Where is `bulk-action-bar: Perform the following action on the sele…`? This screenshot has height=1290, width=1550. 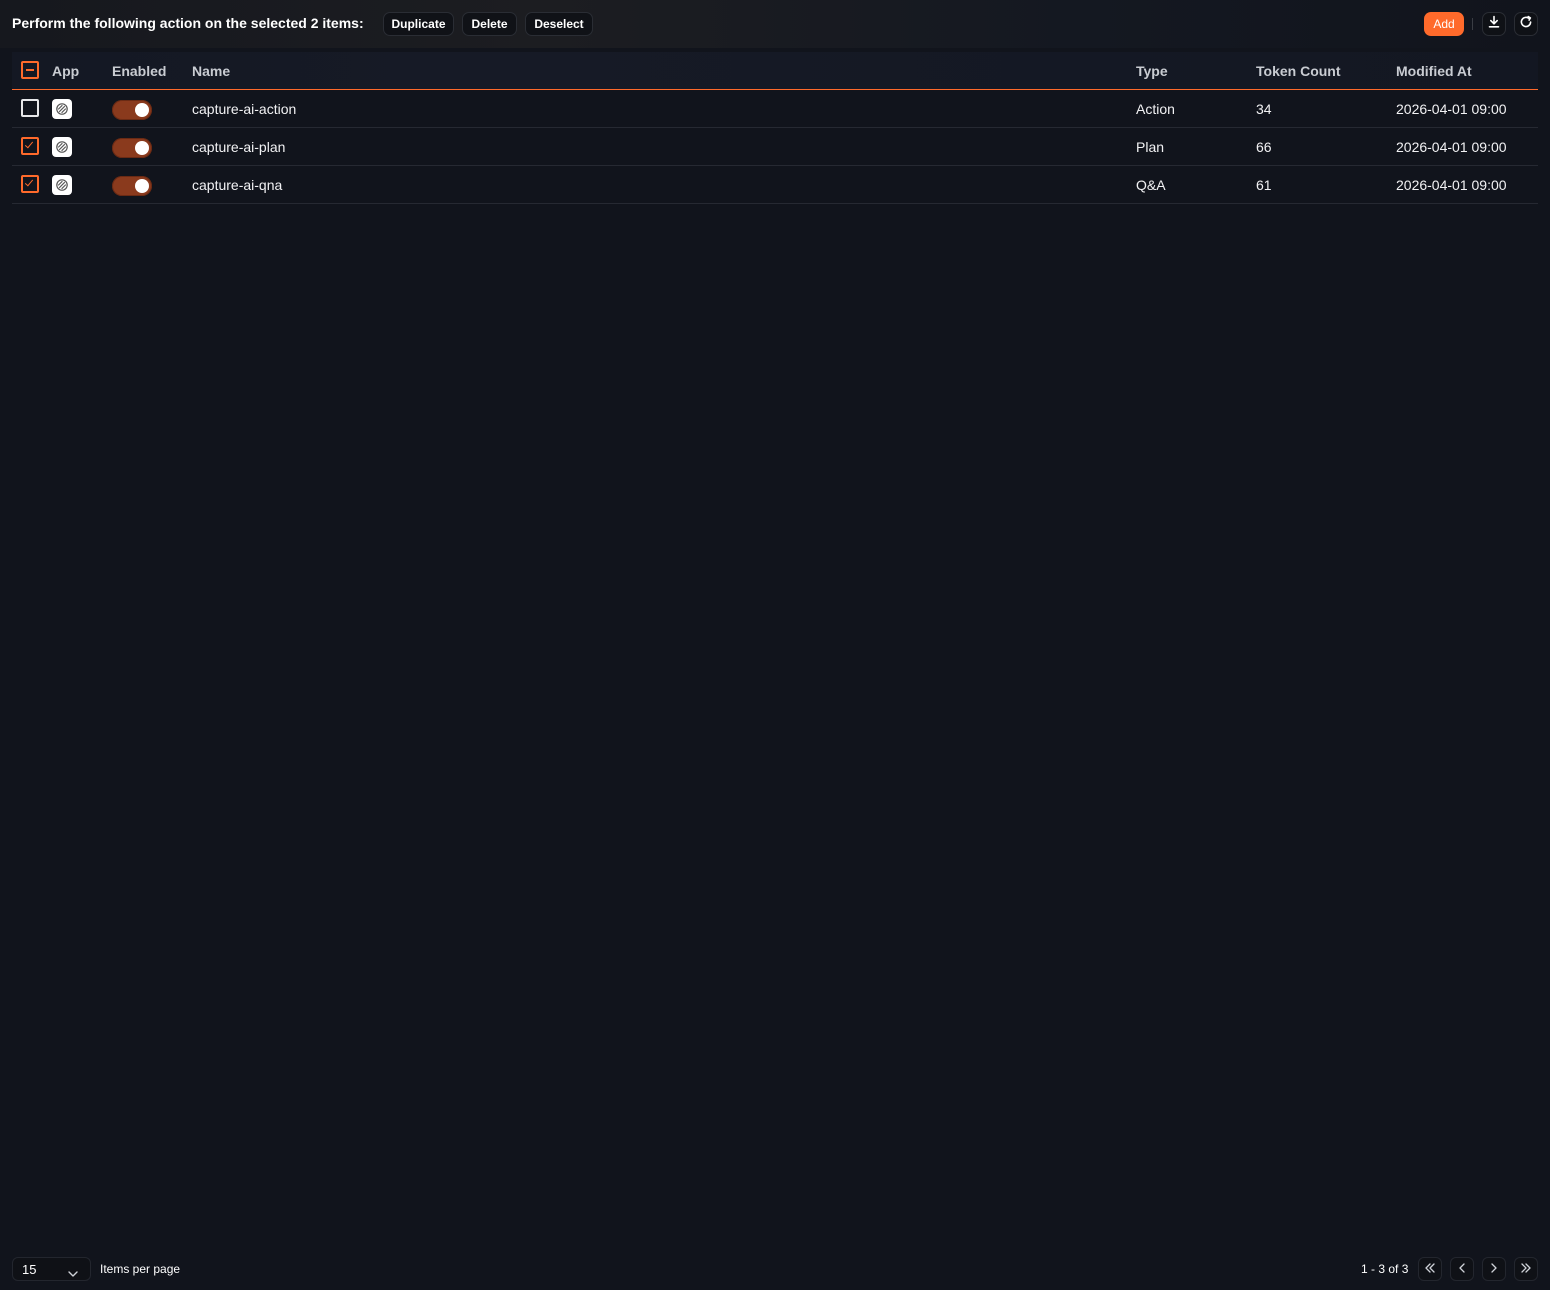
bulk-action-bar: Perform the following action on the sele… is located at coordinates (775, 24).